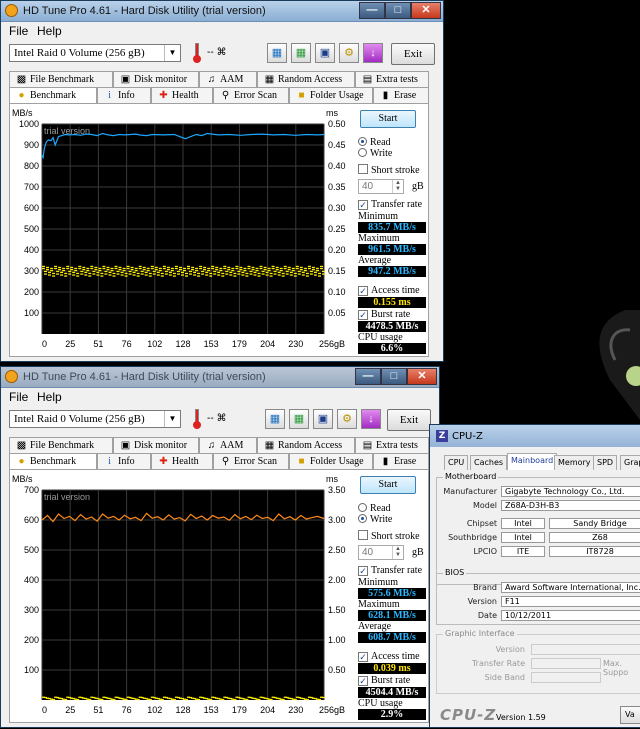 This screenshot has width=640, height=729. I want to click on write-radio-dot, so click(362, 518).